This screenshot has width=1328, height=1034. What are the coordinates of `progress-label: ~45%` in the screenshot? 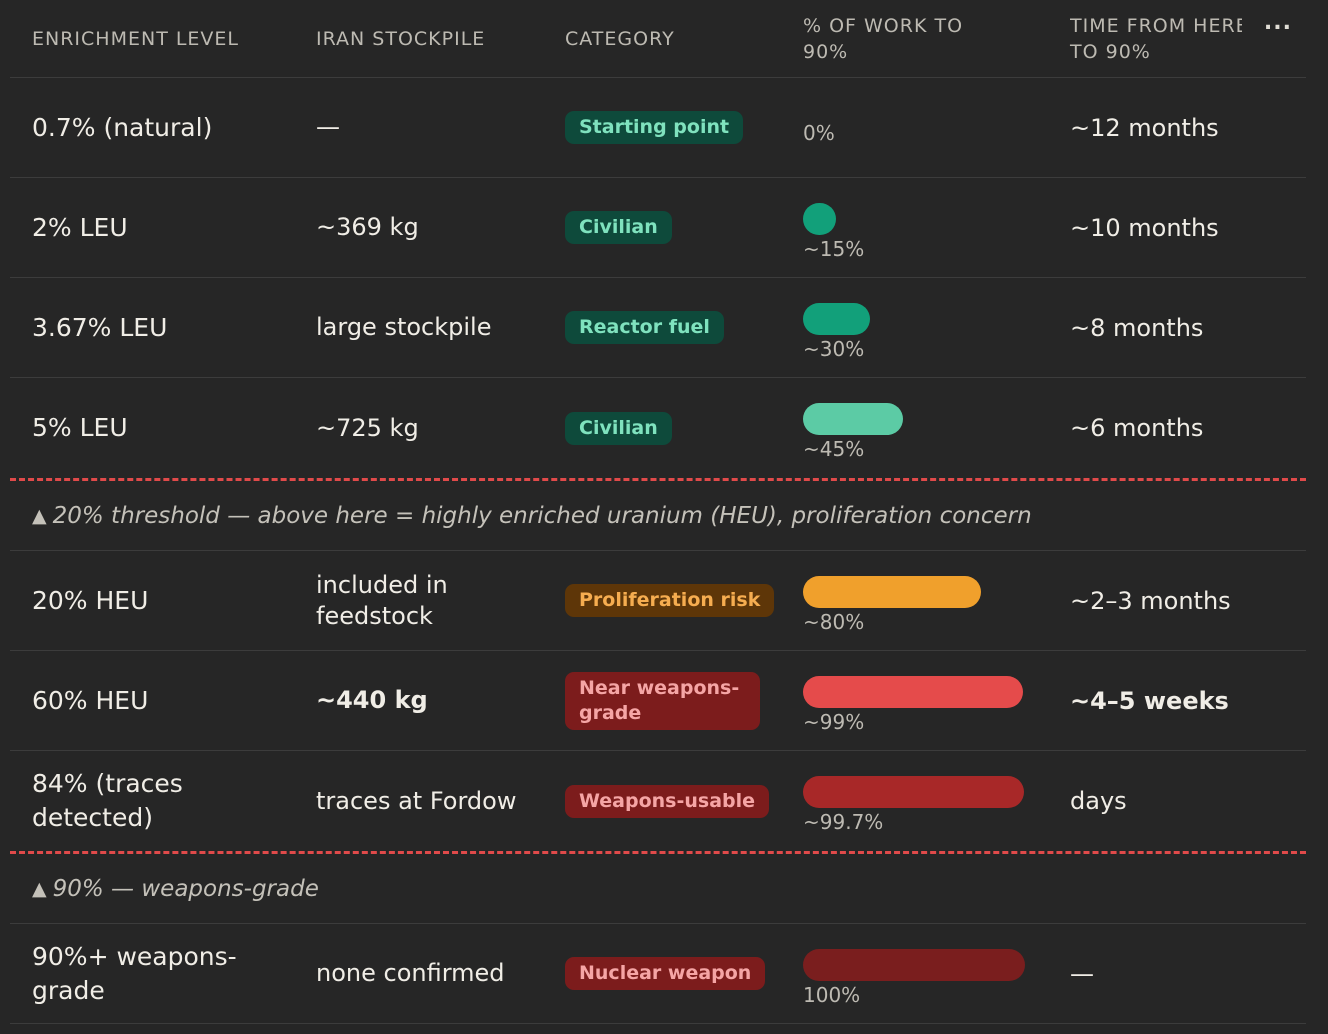 It's located at (834, 449).